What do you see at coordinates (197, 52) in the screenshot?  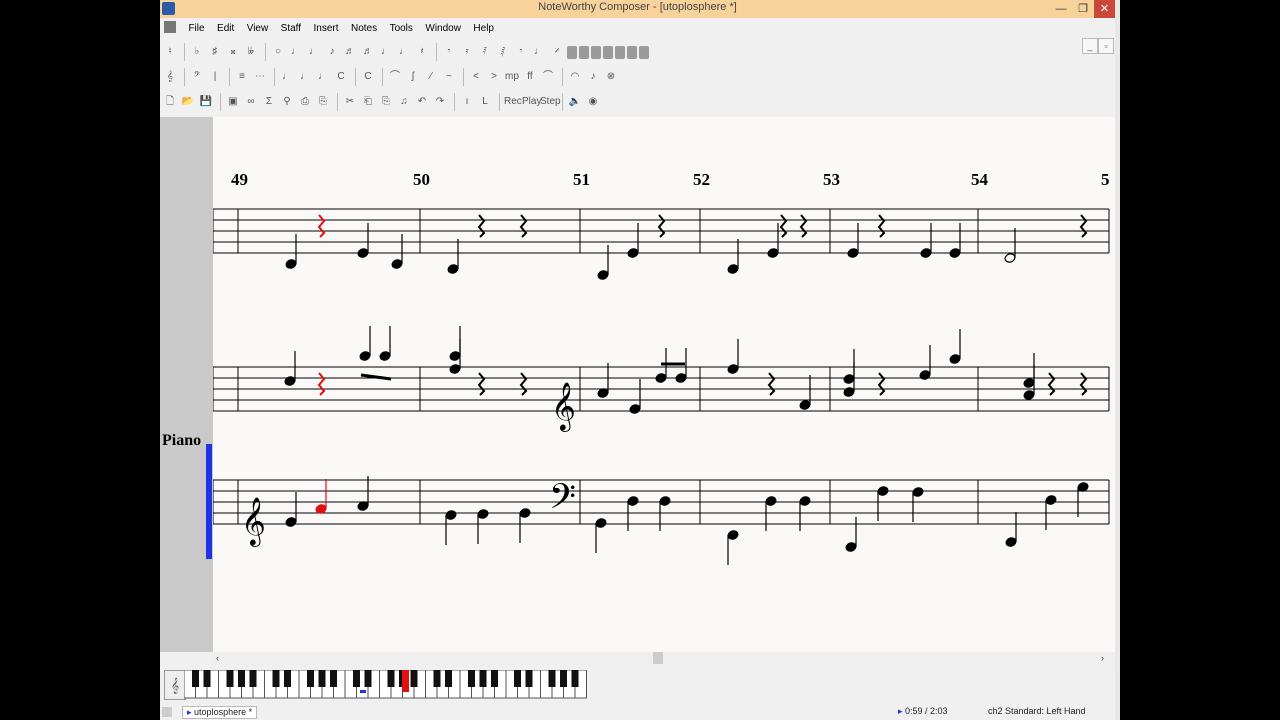 I see `toolbar-button: ♭` at bounding box center [197, 52].